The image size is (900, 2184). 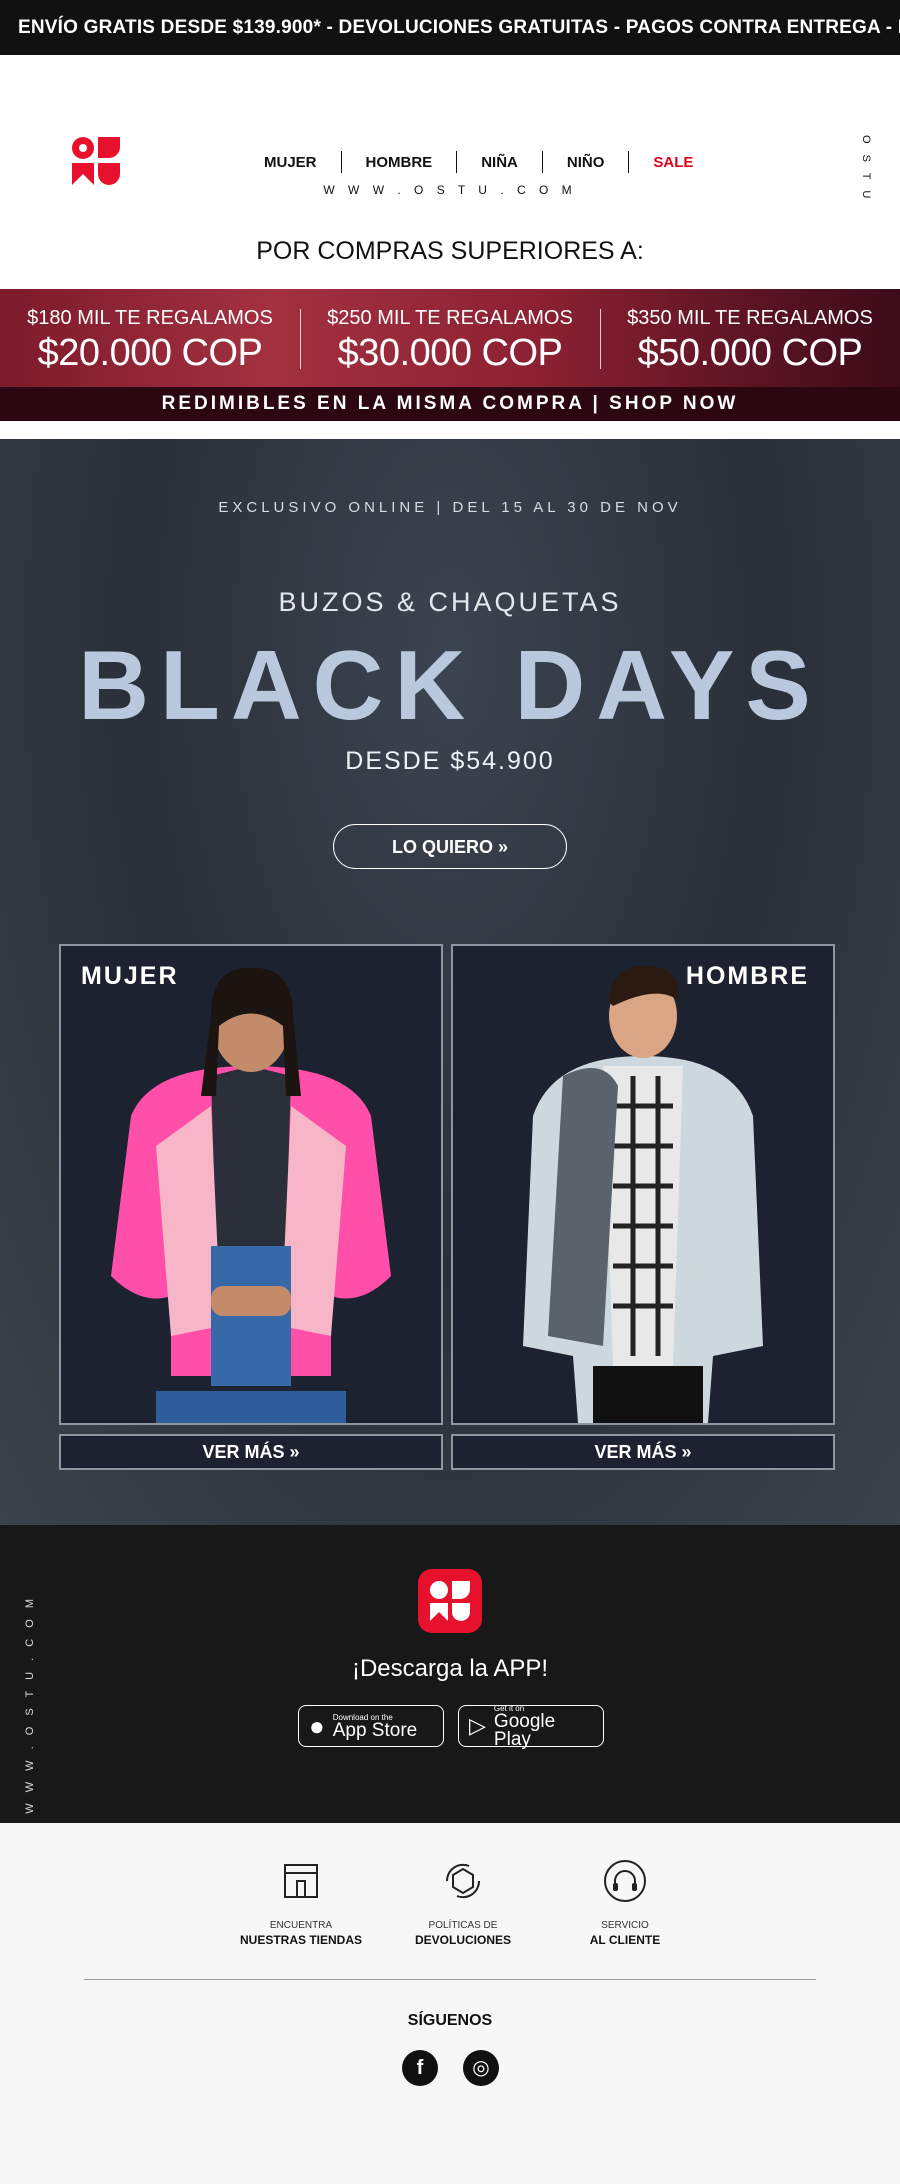 What do you see at coordinates (463, 1881) in the screenshot?
I see `returns-box-icon` at bounding box center [463, 1881].